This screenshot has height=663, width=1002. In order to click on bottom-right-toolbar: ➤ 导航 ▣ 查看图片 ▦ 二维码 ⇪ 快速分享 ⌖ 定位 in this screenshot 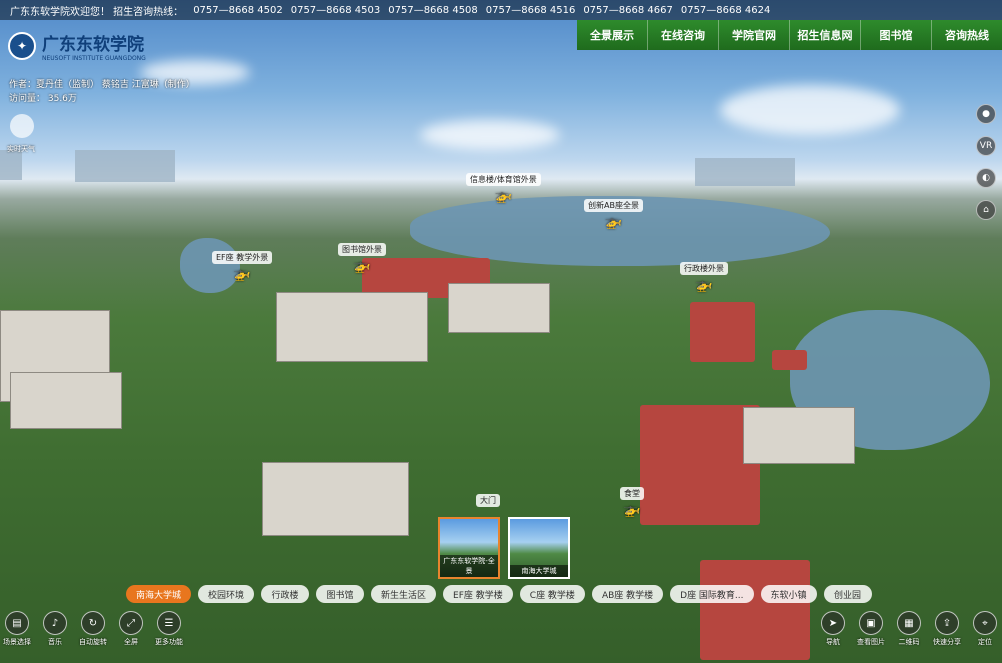, I will do `click(909, 629)`.